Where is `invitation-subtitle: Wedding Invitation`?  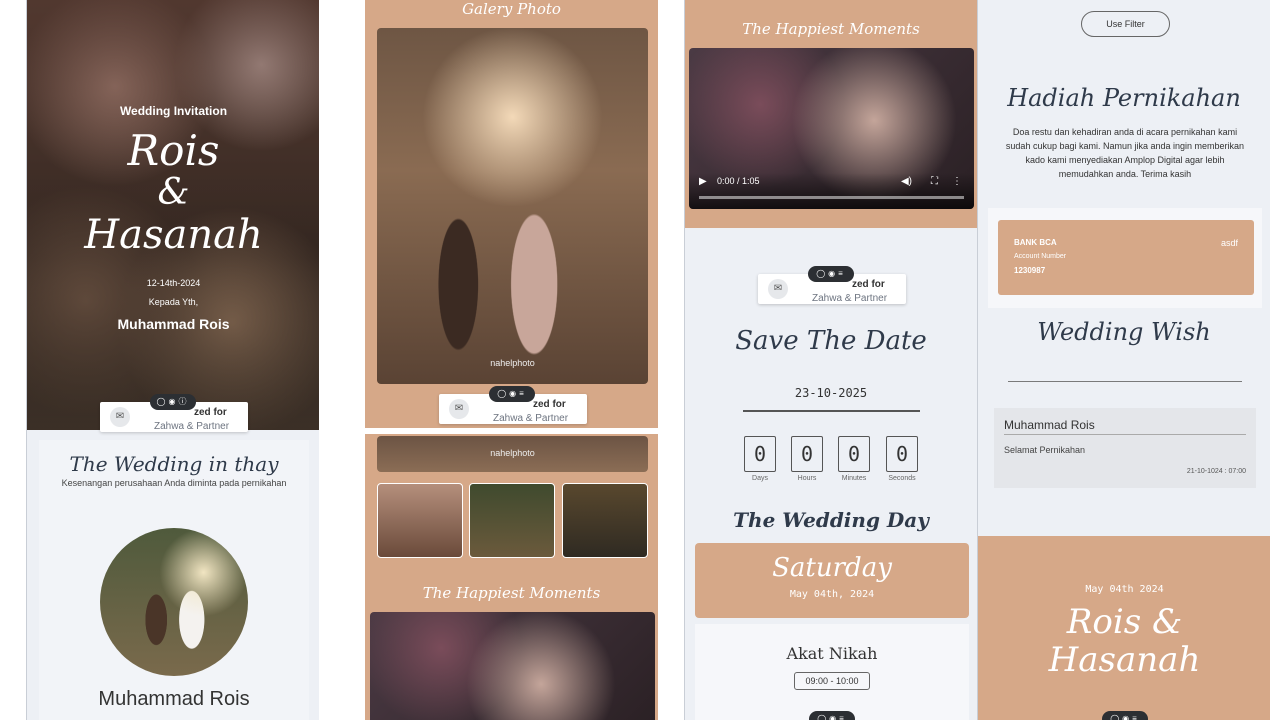
invitation-subtitle: Wedding Invitation is located at coordinates (173, 111).